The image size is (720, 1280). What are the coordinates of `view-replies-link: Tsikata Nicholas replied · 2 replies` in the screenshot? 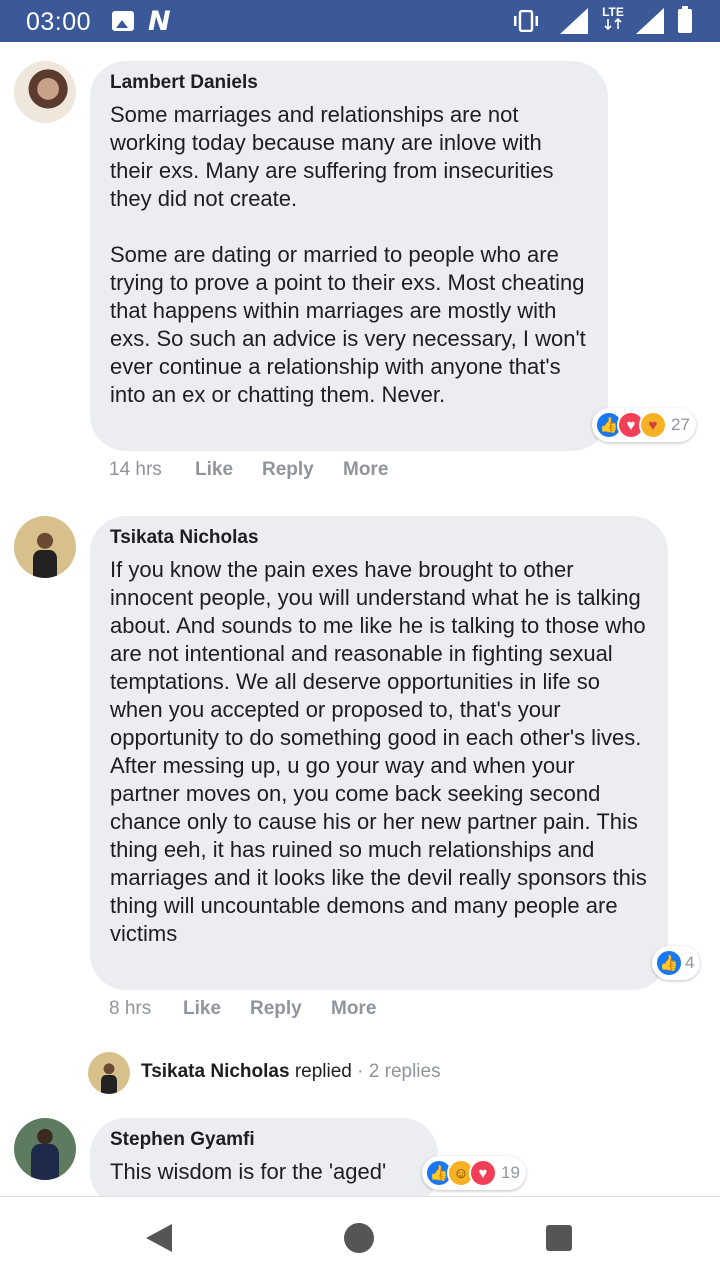 It's located at (291, 1072).